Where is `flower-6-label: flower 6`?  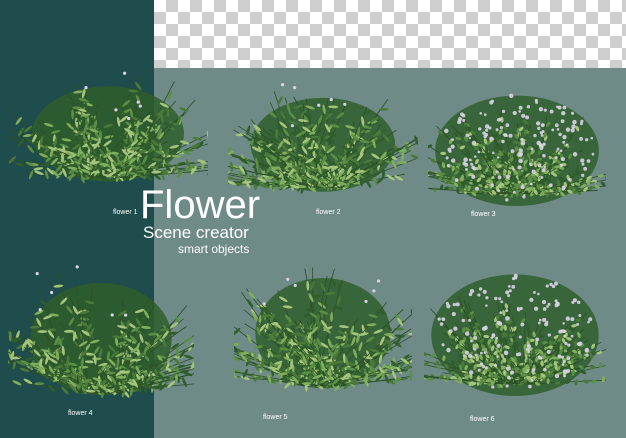 flower-6-label: flower 6 is located at coordinates (482, 419).